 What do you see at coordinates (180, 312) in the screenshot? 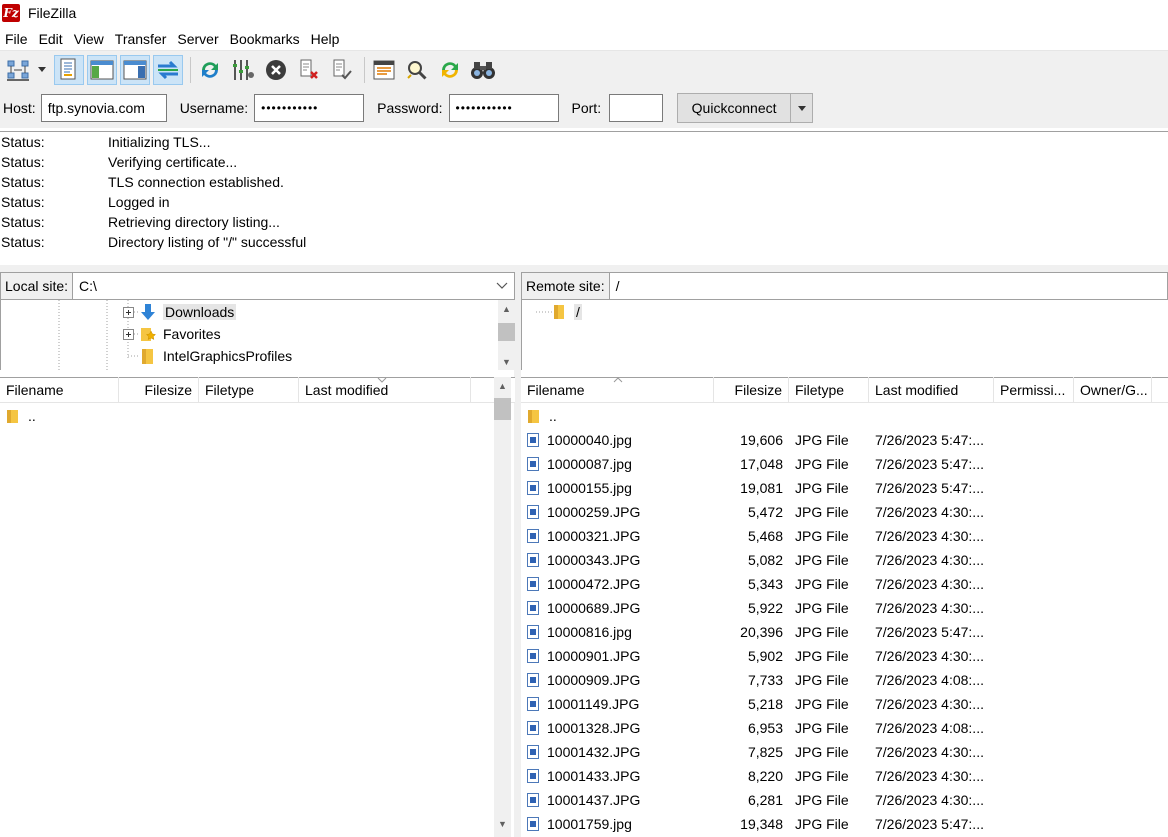
I see `tree-item-downloads: Downloads` at bounding box center [180, 312].